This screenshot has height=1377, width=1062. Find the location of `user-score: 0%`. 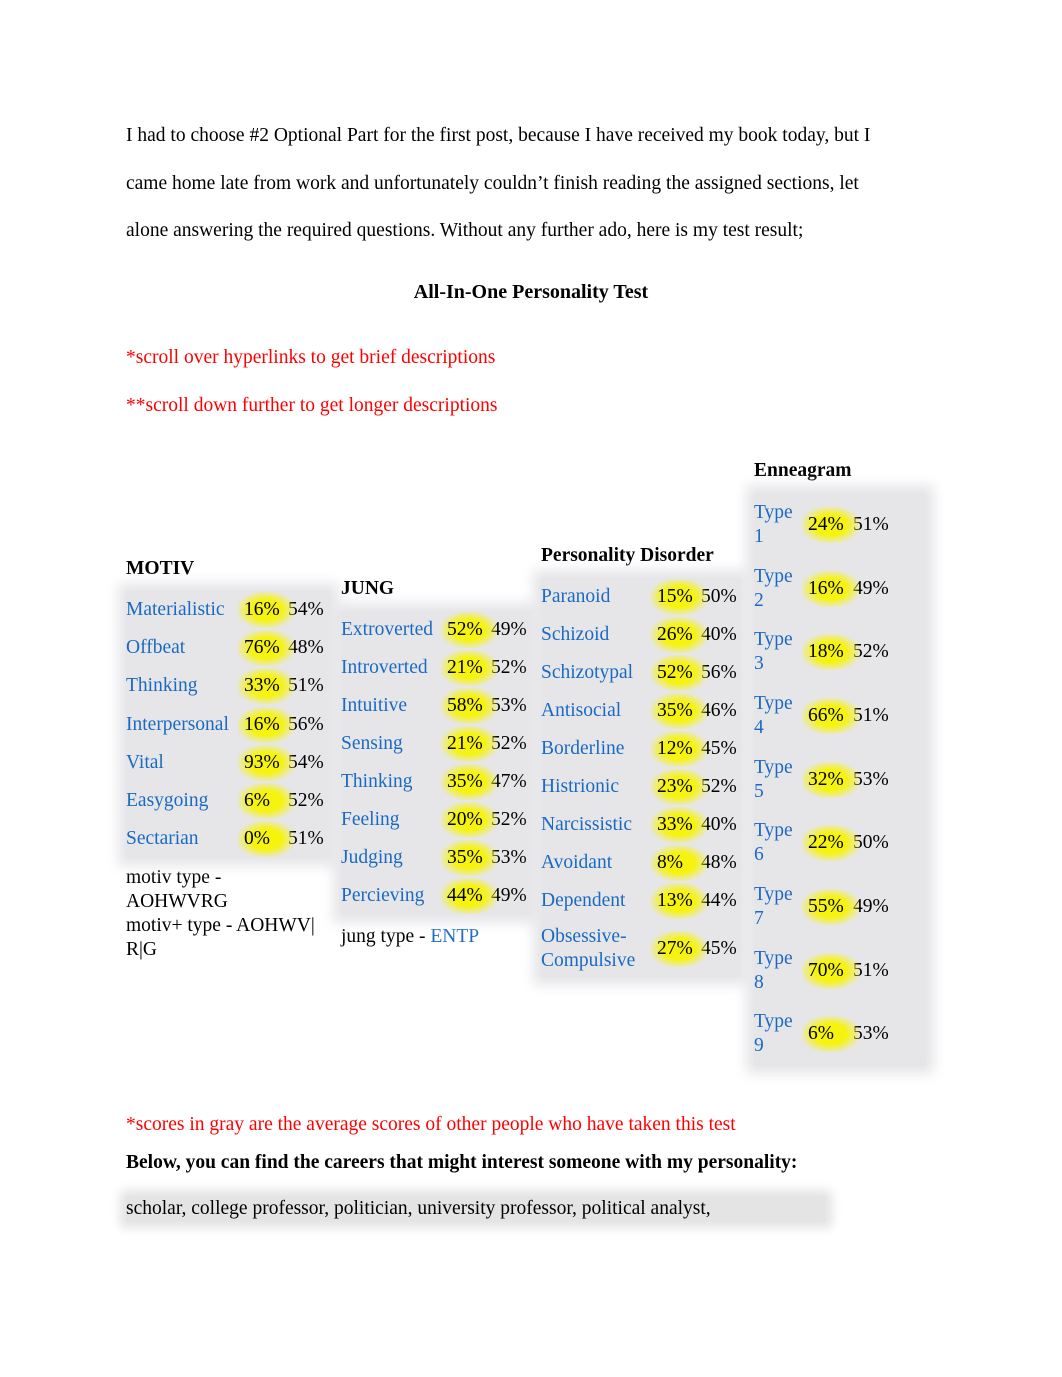

user-score: 0% is located at coordinates (266, 839).